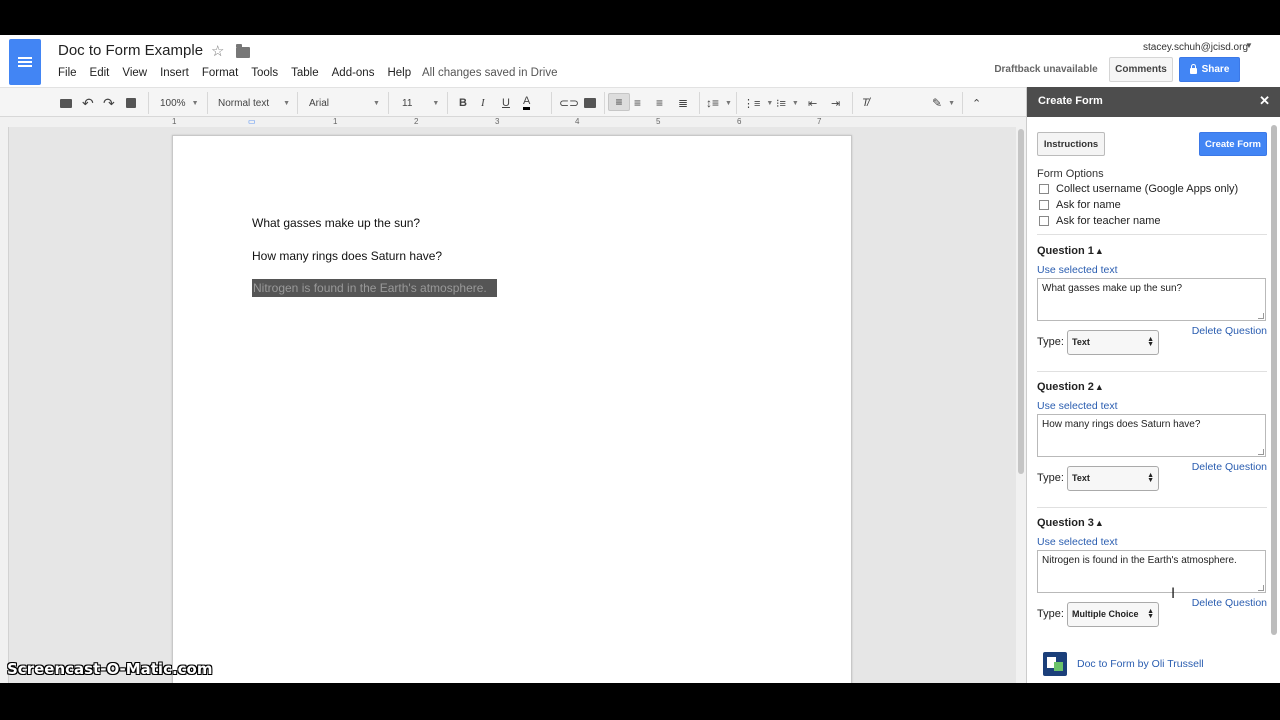 The image size is (1280, 720). I want to click on create-form-button: Create Form, so click(1233, 144).